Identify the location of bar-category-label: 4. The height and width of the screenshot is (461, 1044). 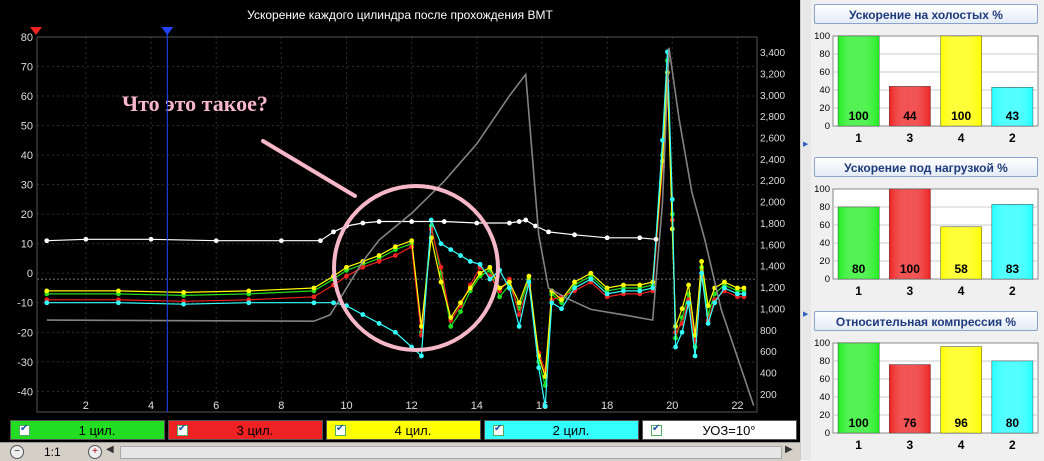
(961, 138).